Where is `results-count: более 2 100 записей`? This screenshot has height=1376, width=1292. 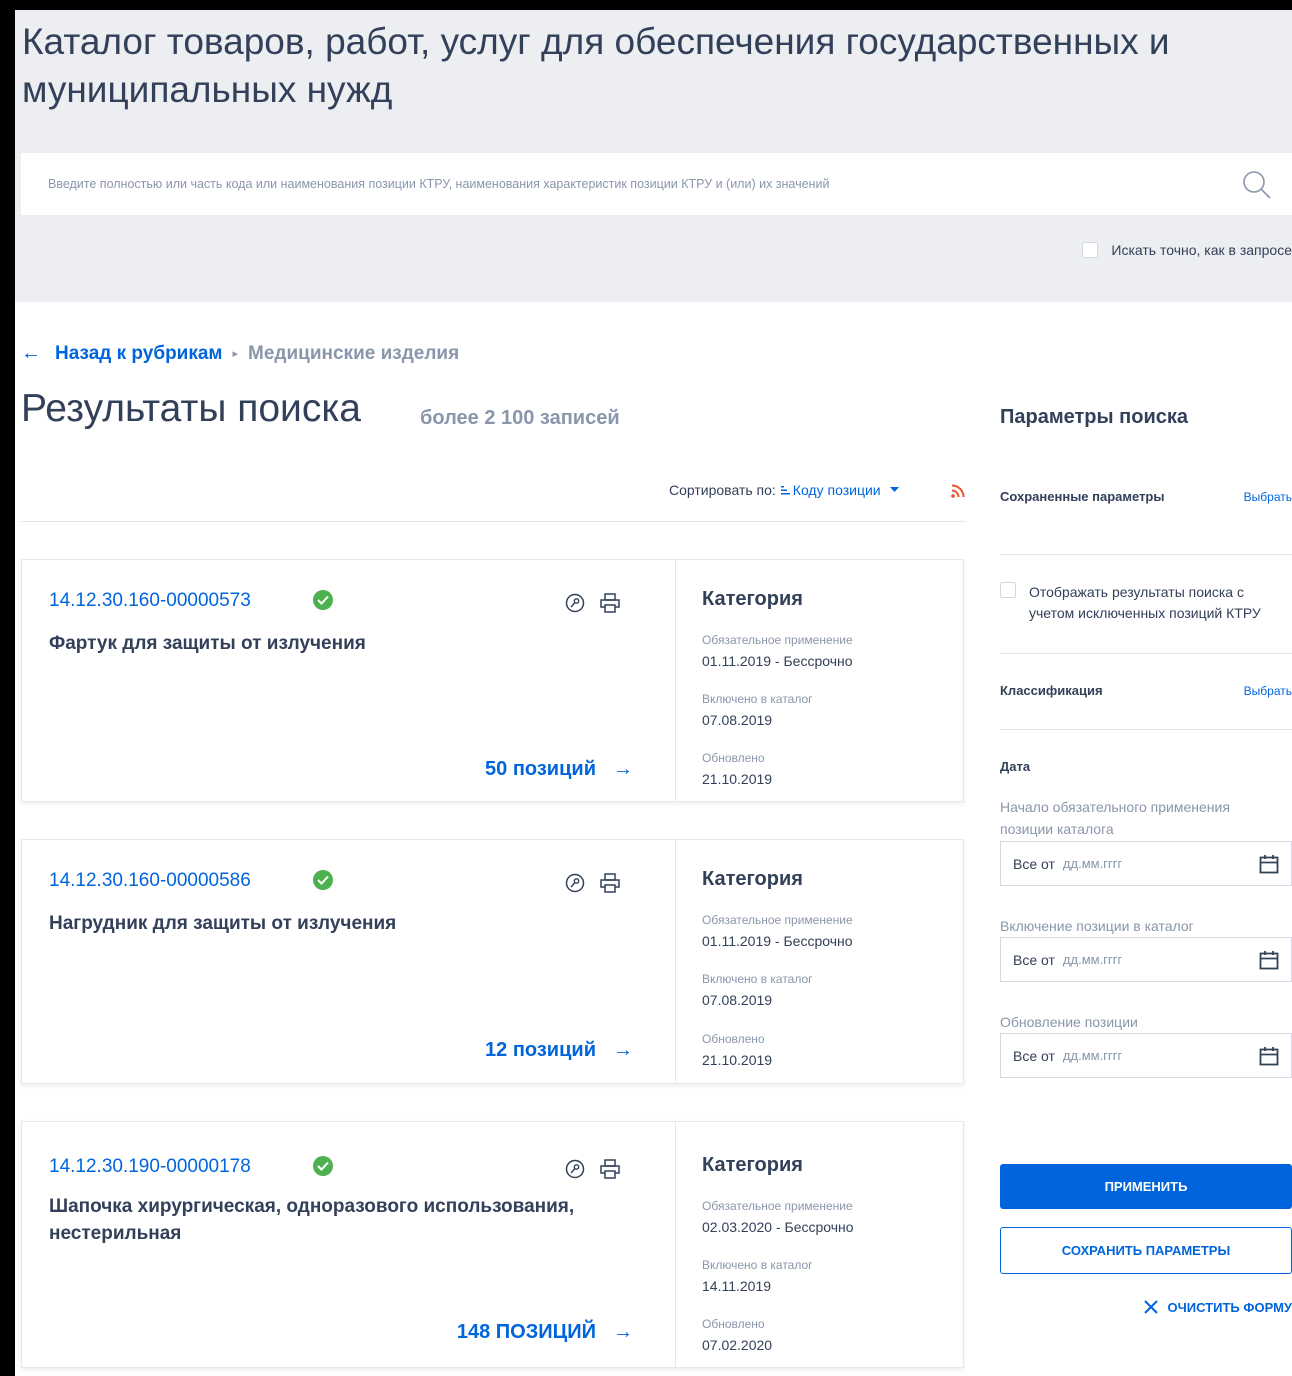 results-count: более 2 100 записей is located at coordinates (520, 418).